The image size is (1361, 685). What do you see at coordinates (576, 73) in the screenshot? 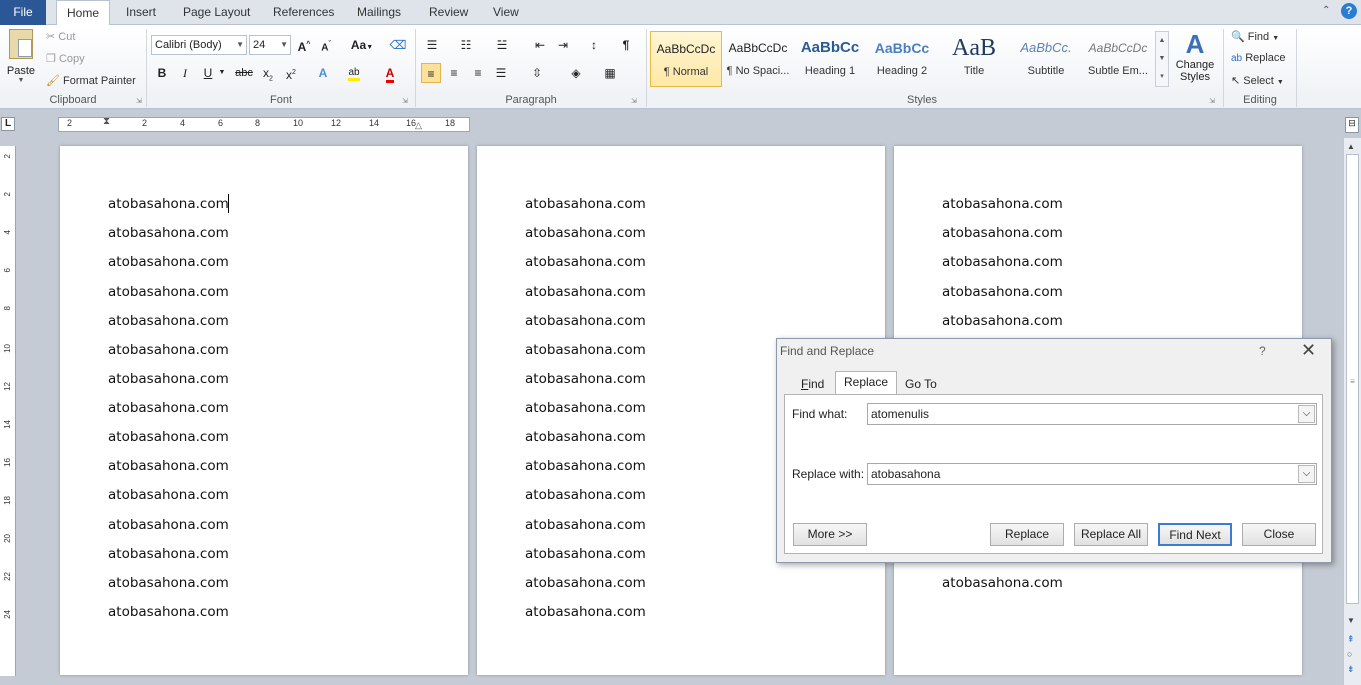
I see `shading-icon: ◈` at bounding box center [576, 73].